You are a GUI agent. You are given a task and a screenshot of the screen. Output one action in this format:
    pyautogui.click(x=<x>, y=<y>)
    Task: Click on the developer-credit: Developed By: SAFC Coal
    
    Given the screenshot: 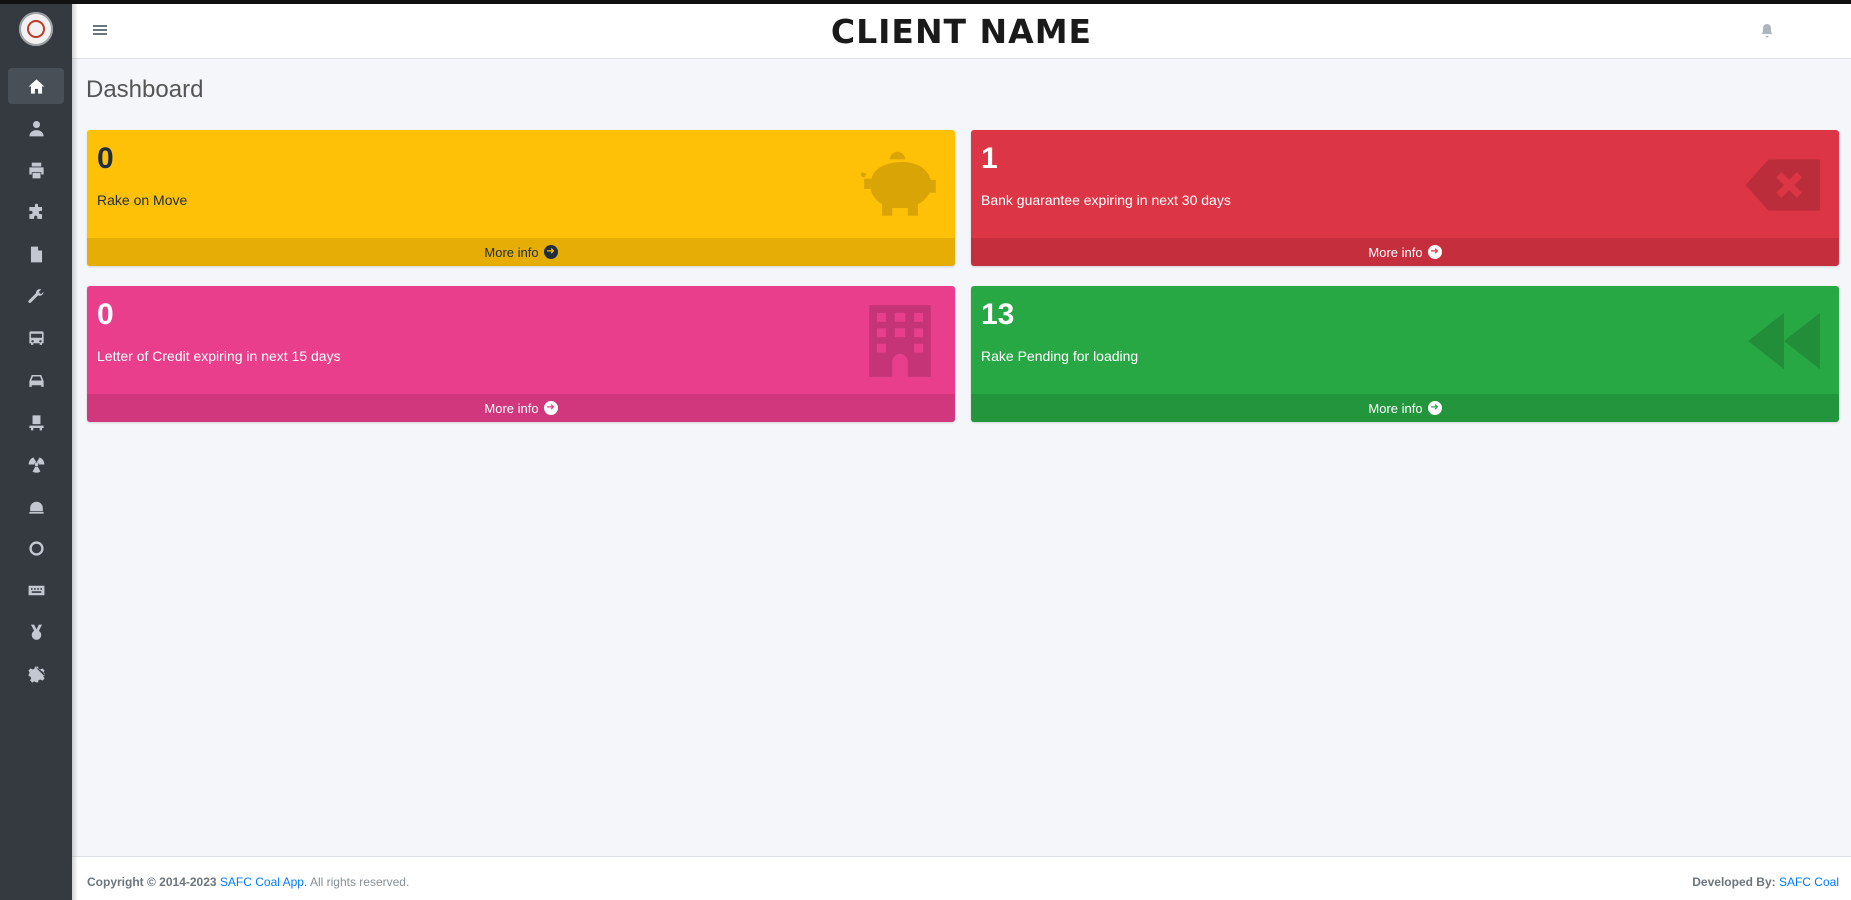 What is the action you would take?
    pyautogui.click(x=1765, y=882)
    